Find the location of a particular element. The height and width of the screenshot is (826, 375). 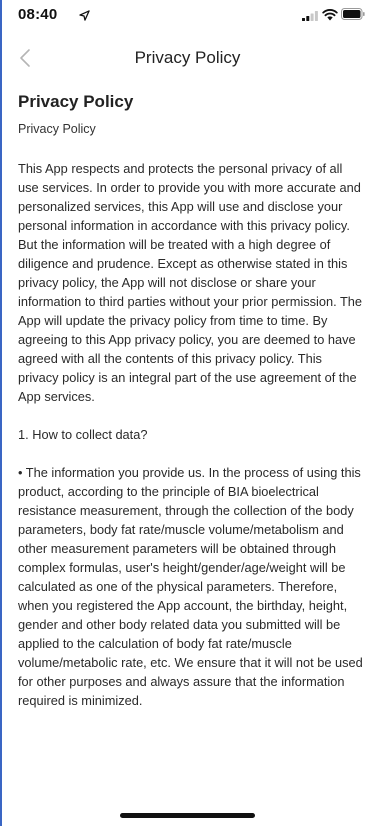

wifi-icon is located at coordinates (330, 15).